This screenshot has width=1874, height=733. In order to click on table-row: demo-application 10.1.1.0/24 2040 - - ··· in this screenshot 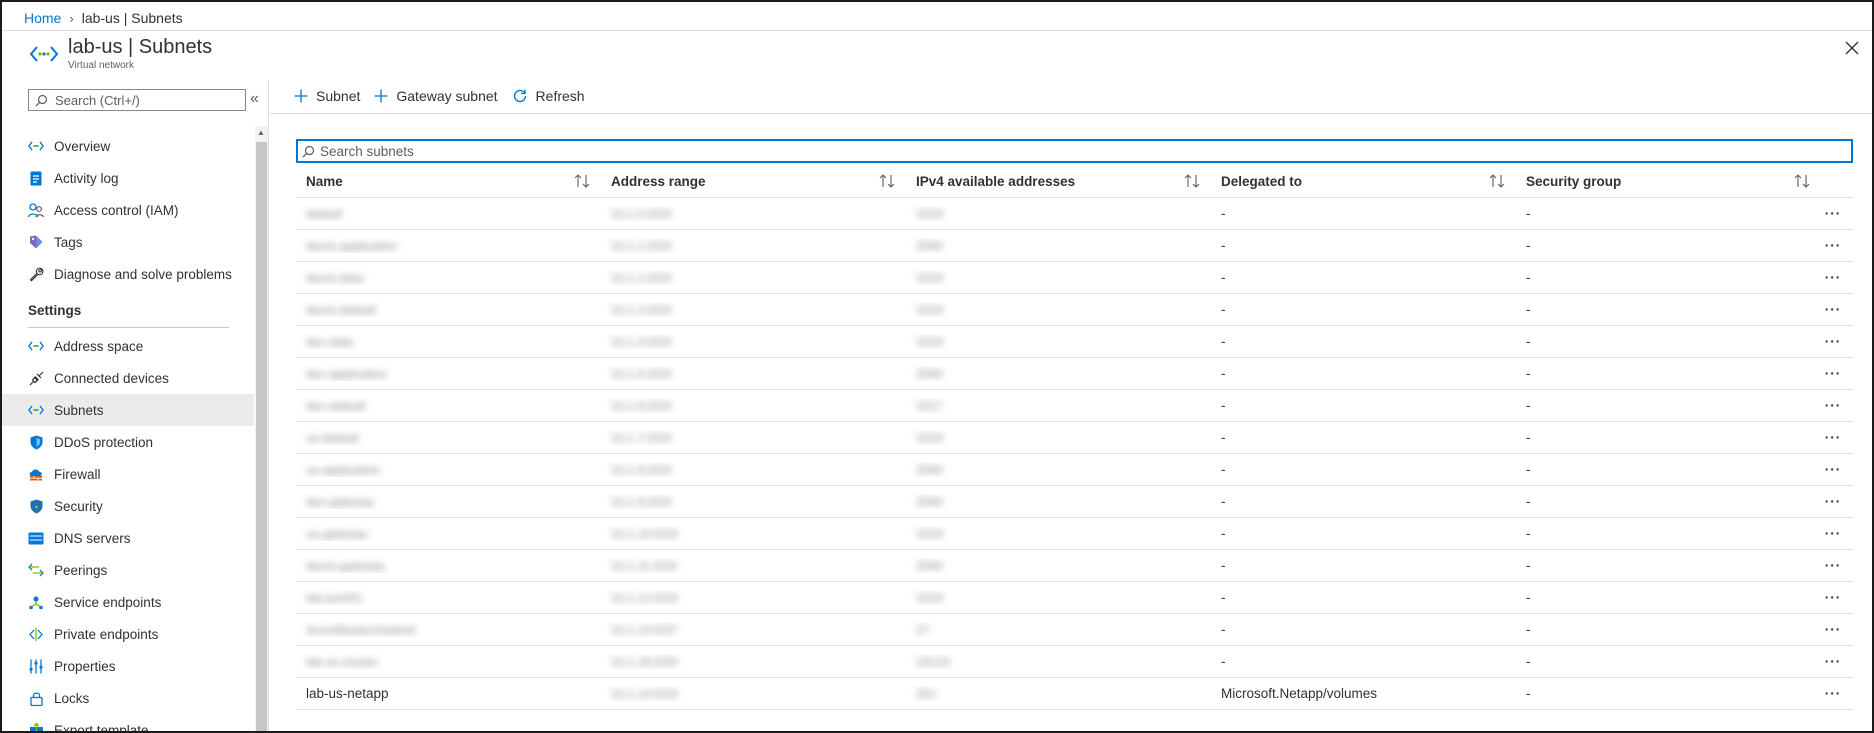, I will do `click(1074, 246)`.